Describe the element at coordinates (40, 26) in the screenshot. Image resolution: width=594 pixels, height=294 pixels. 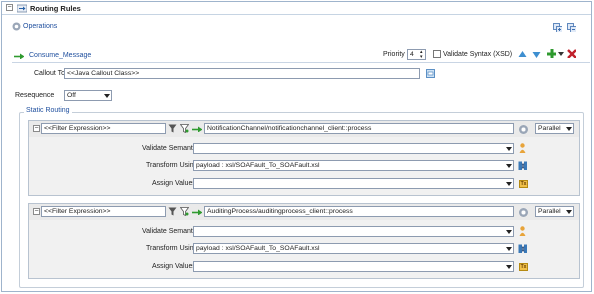
I see `operations-link: Operations` at that location.